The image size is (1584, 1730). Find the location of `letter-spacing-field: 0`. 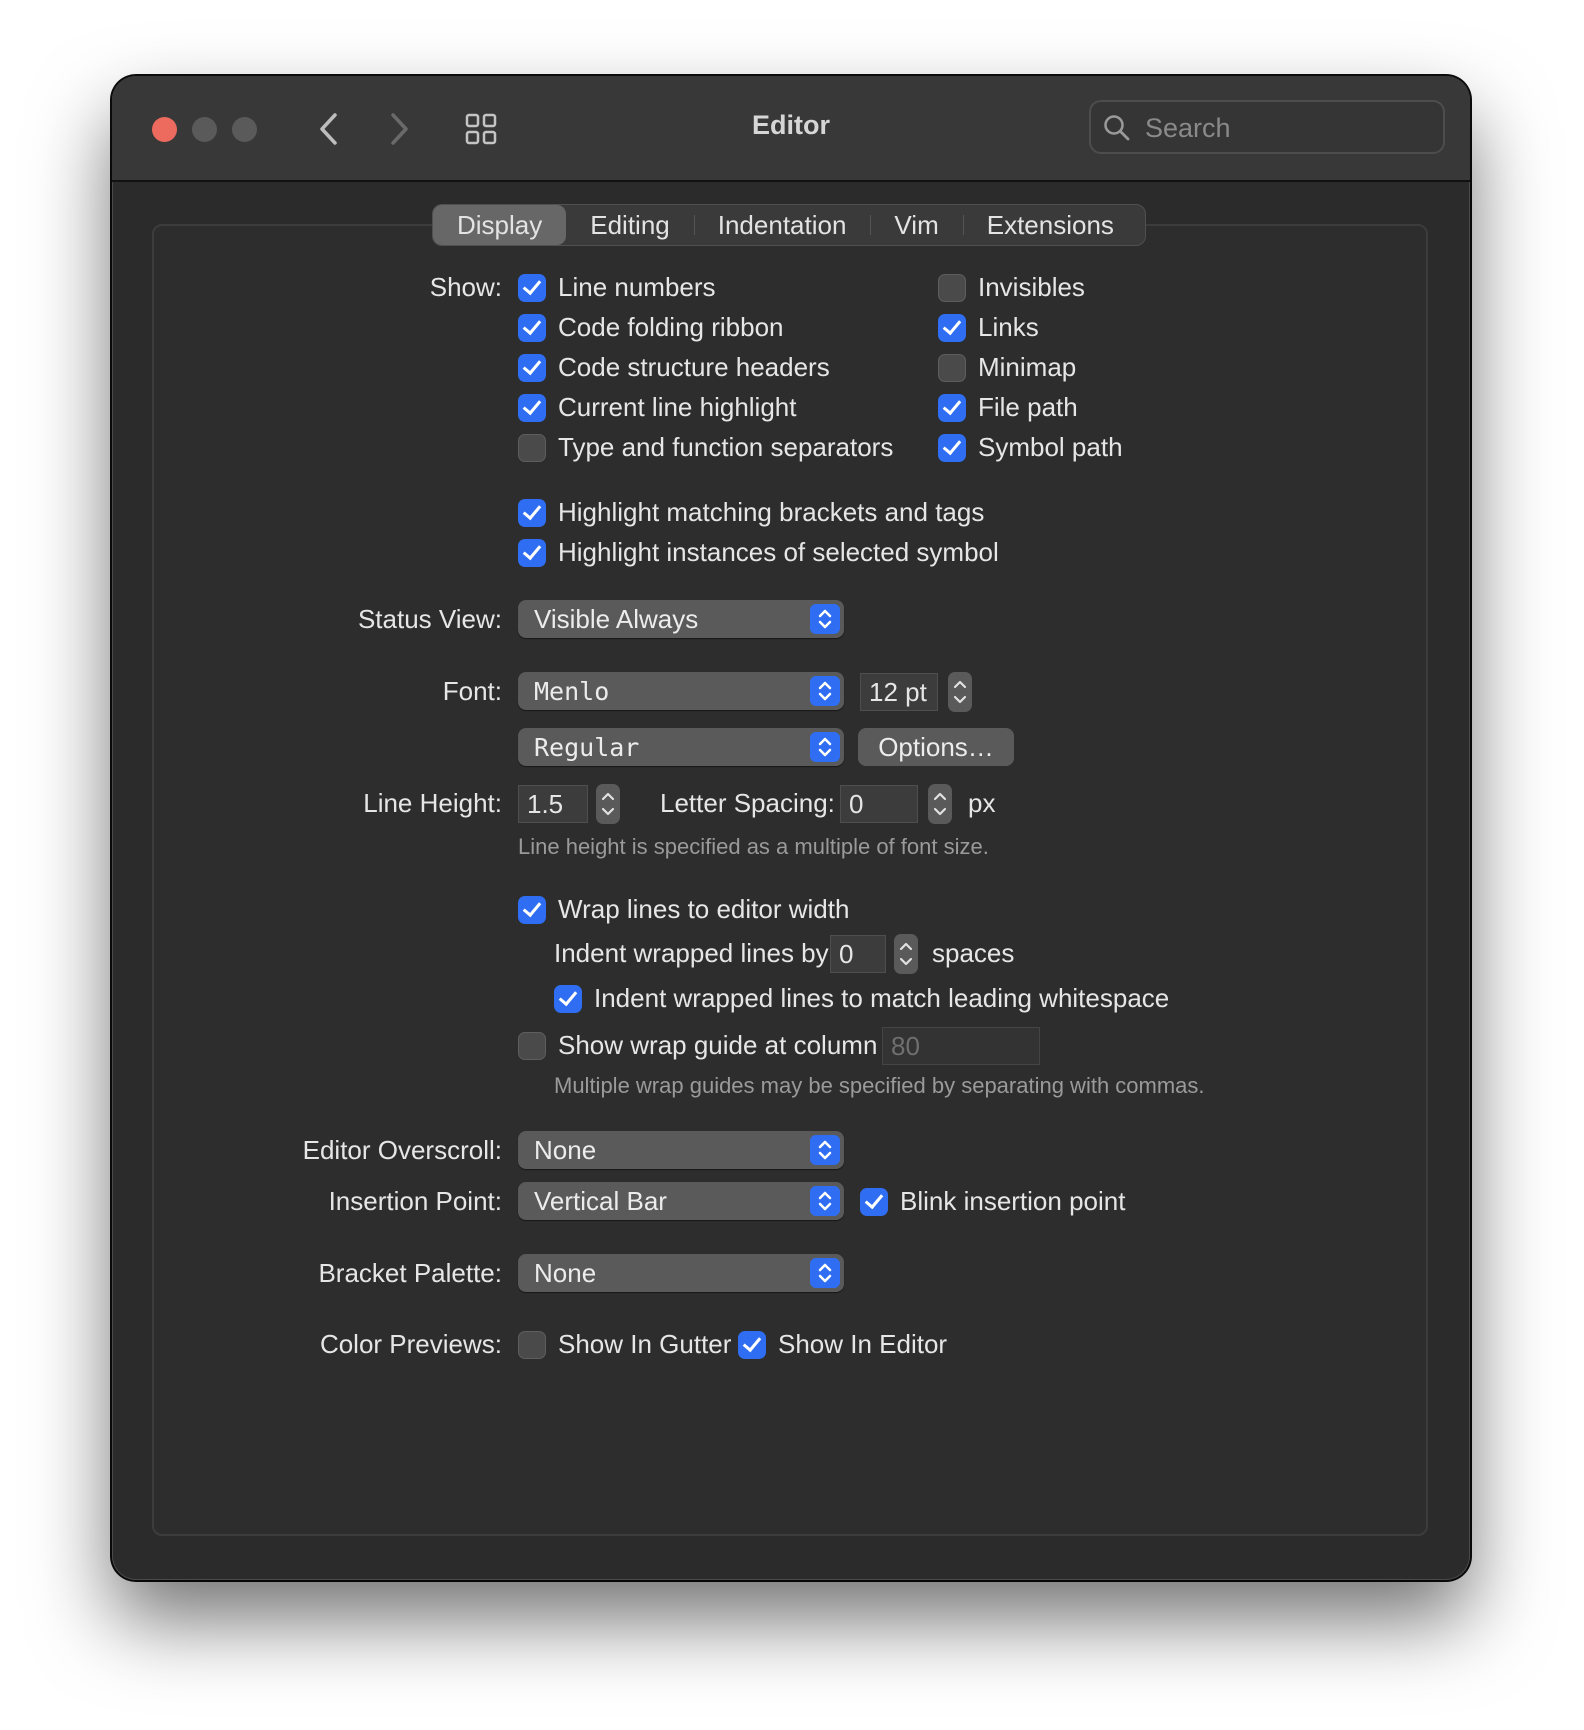

letter-spacing-field: 0 is located at coordinates (879, 804).